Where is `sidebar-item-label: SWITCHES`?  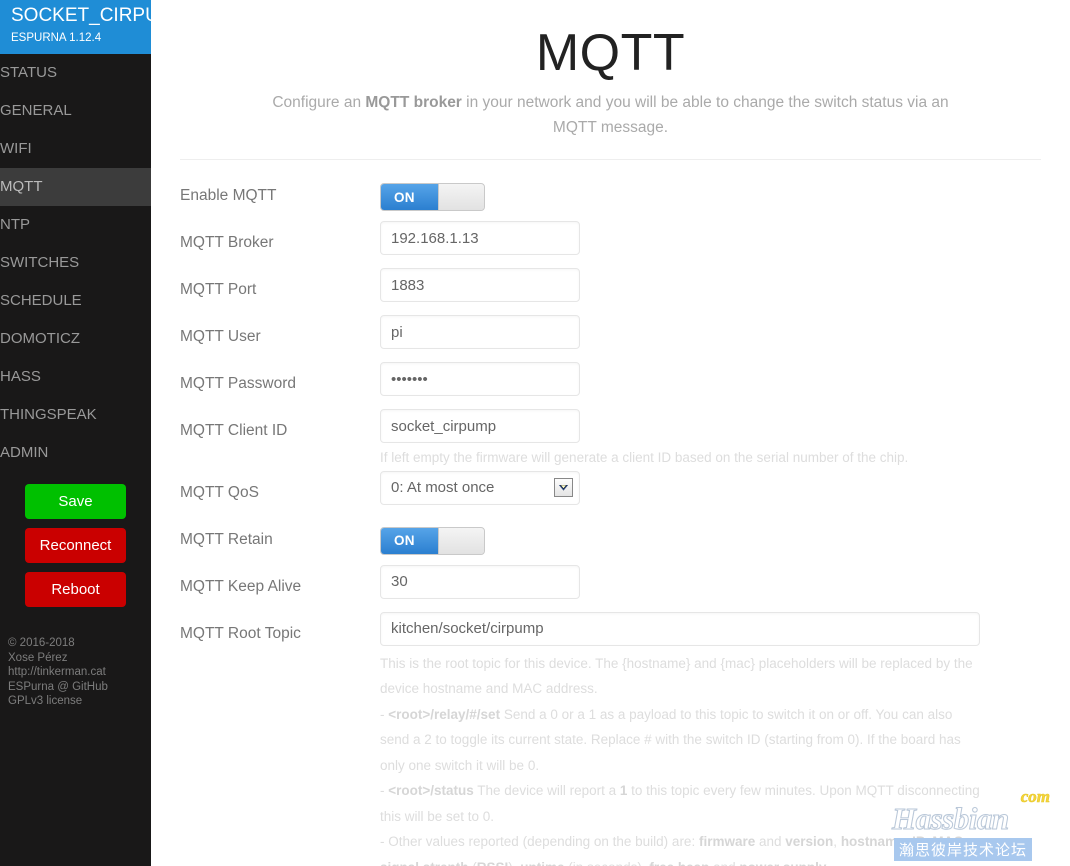 sidebar-item-label: SWITCHES is located at coordinates (40, 262).